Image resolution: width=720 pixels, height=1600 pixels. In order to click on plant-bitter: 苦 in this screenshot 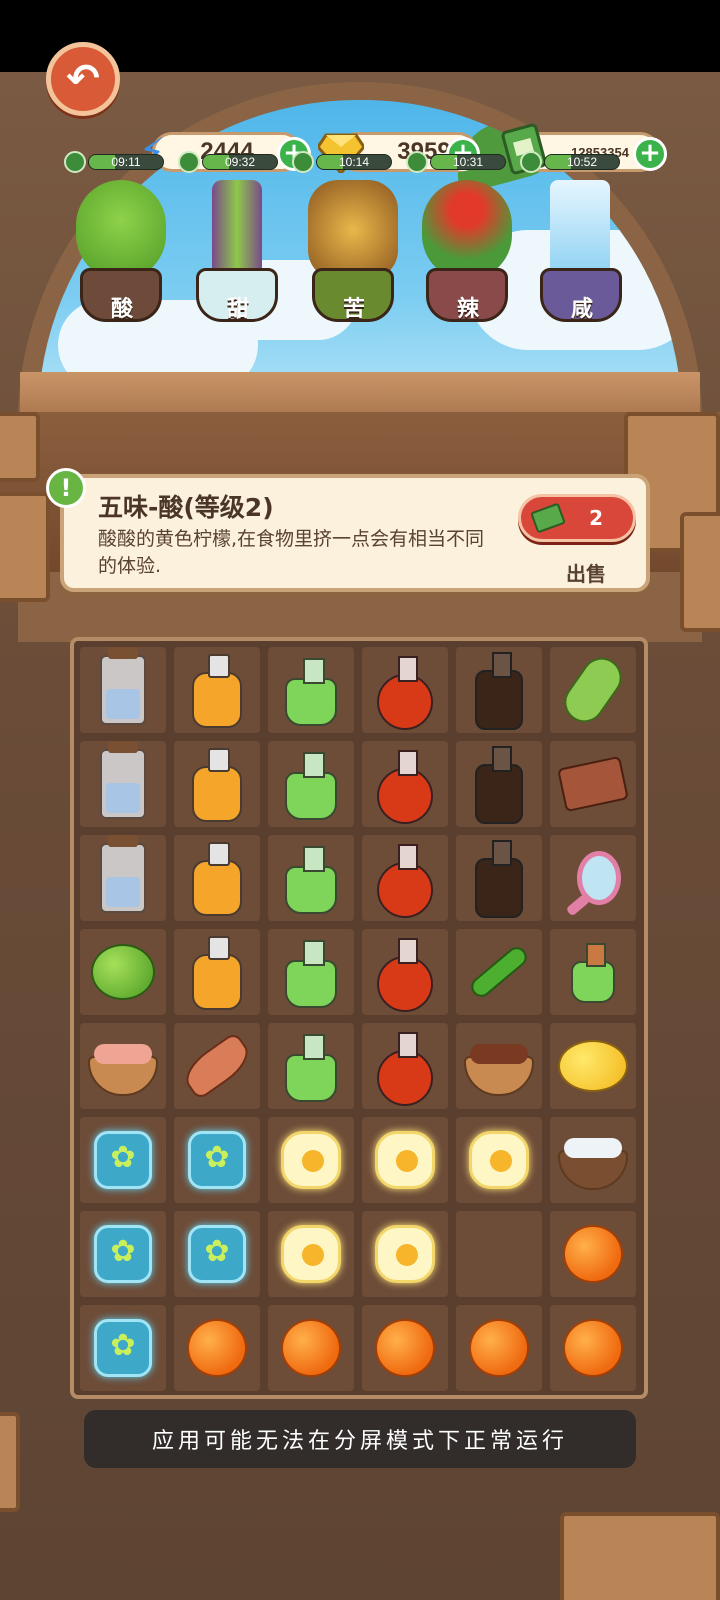, I will do `click(353, 260)`.